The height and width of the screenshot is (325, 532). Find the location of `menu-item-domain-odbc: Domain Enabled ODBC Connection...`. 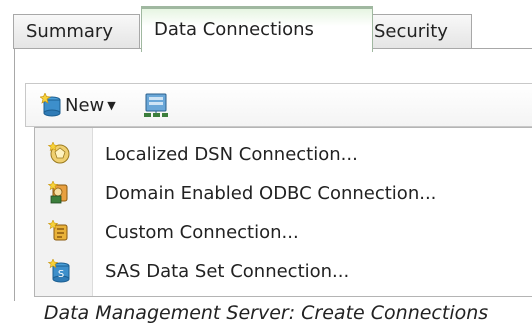

menu-item-domain-odbc: Domain Enabled ODBC Connection... is located at coordinates (283, 193).